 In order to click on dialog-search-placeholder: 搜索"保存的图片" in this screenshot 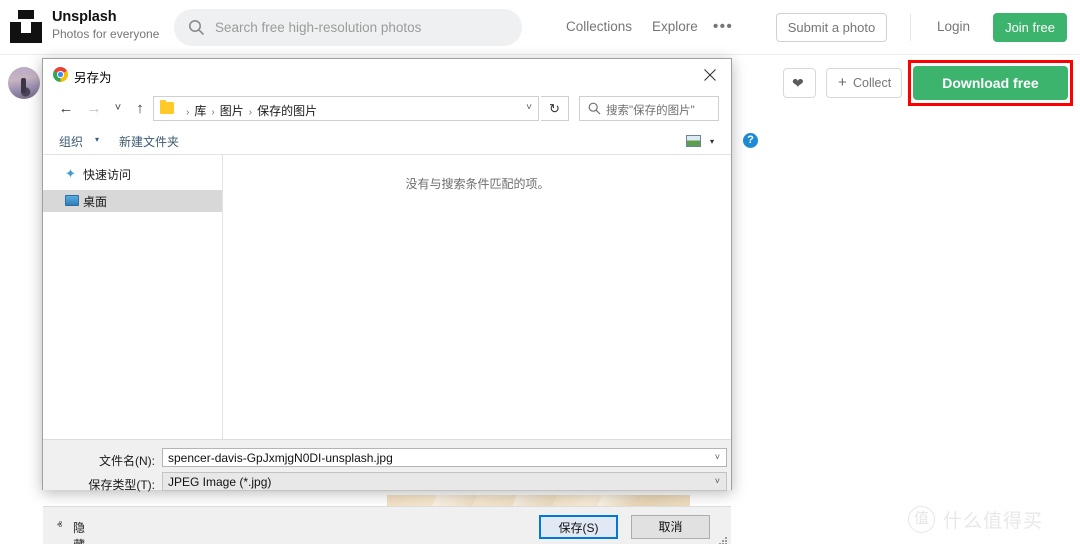, I will do `click(650, 111)`.